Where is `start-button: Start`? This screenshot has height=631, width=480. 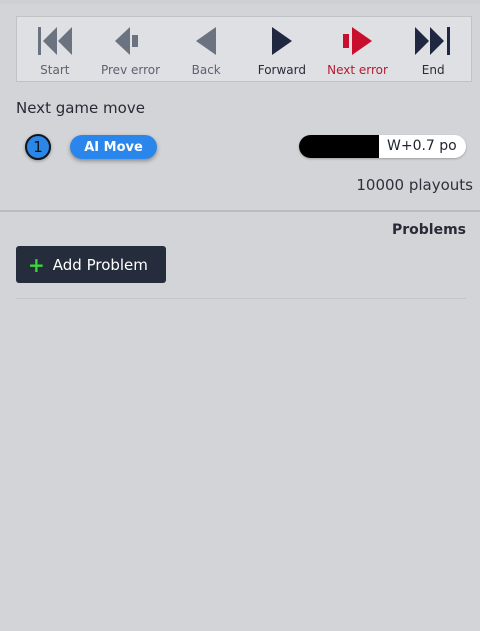
start-button: Start is located at coordinates (55, 49).